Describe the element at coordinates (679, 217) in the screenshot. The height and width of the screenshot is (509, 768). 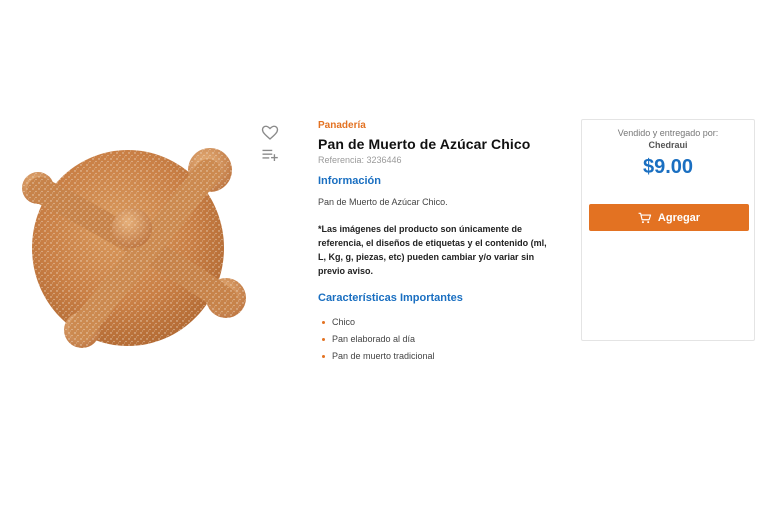
I see `add-button-label: Agregar` at that location.